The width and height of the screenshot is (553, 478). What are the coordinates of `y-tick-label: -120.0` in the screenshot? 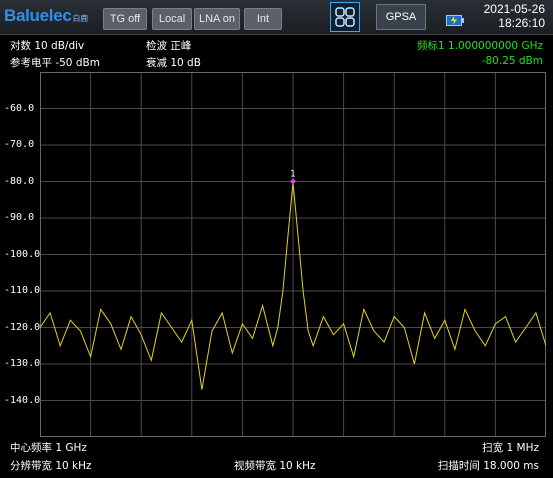 It's located at (22, 327).